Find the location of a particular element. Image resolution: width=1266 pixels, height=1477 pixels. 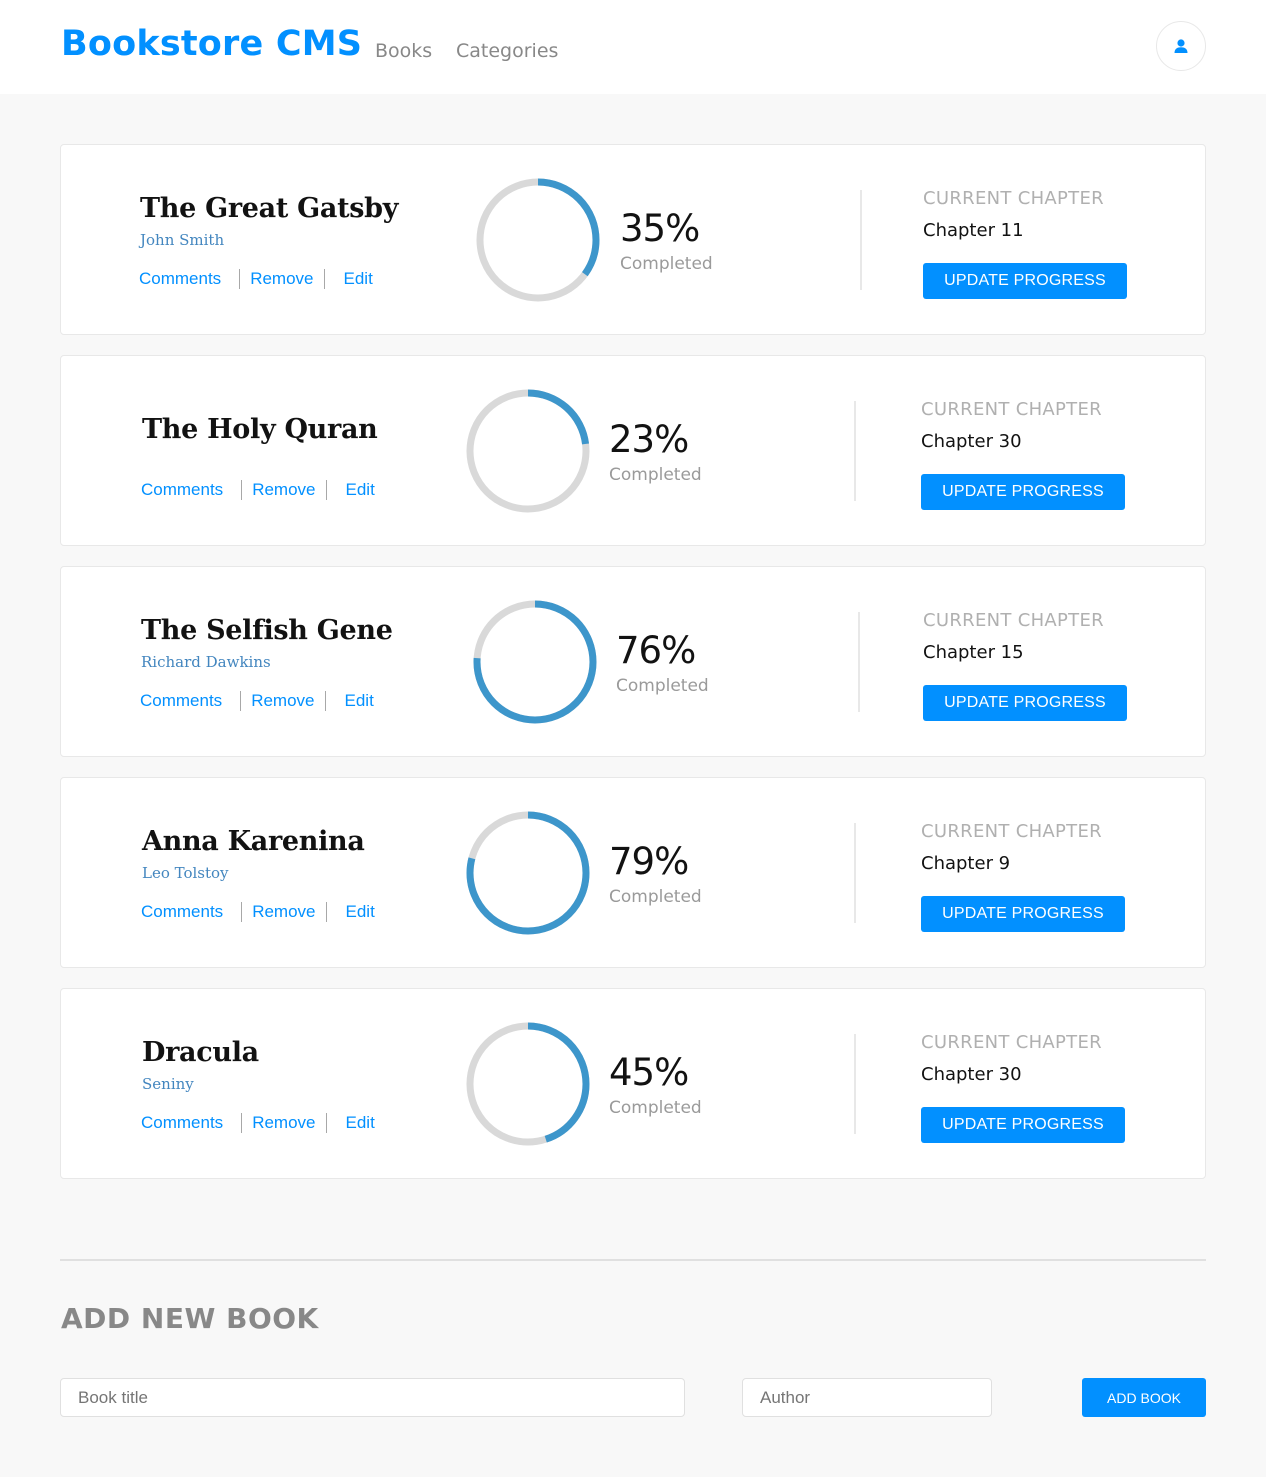

add-book-button: ADD BOOK is located at coordinates (1144, 1397).